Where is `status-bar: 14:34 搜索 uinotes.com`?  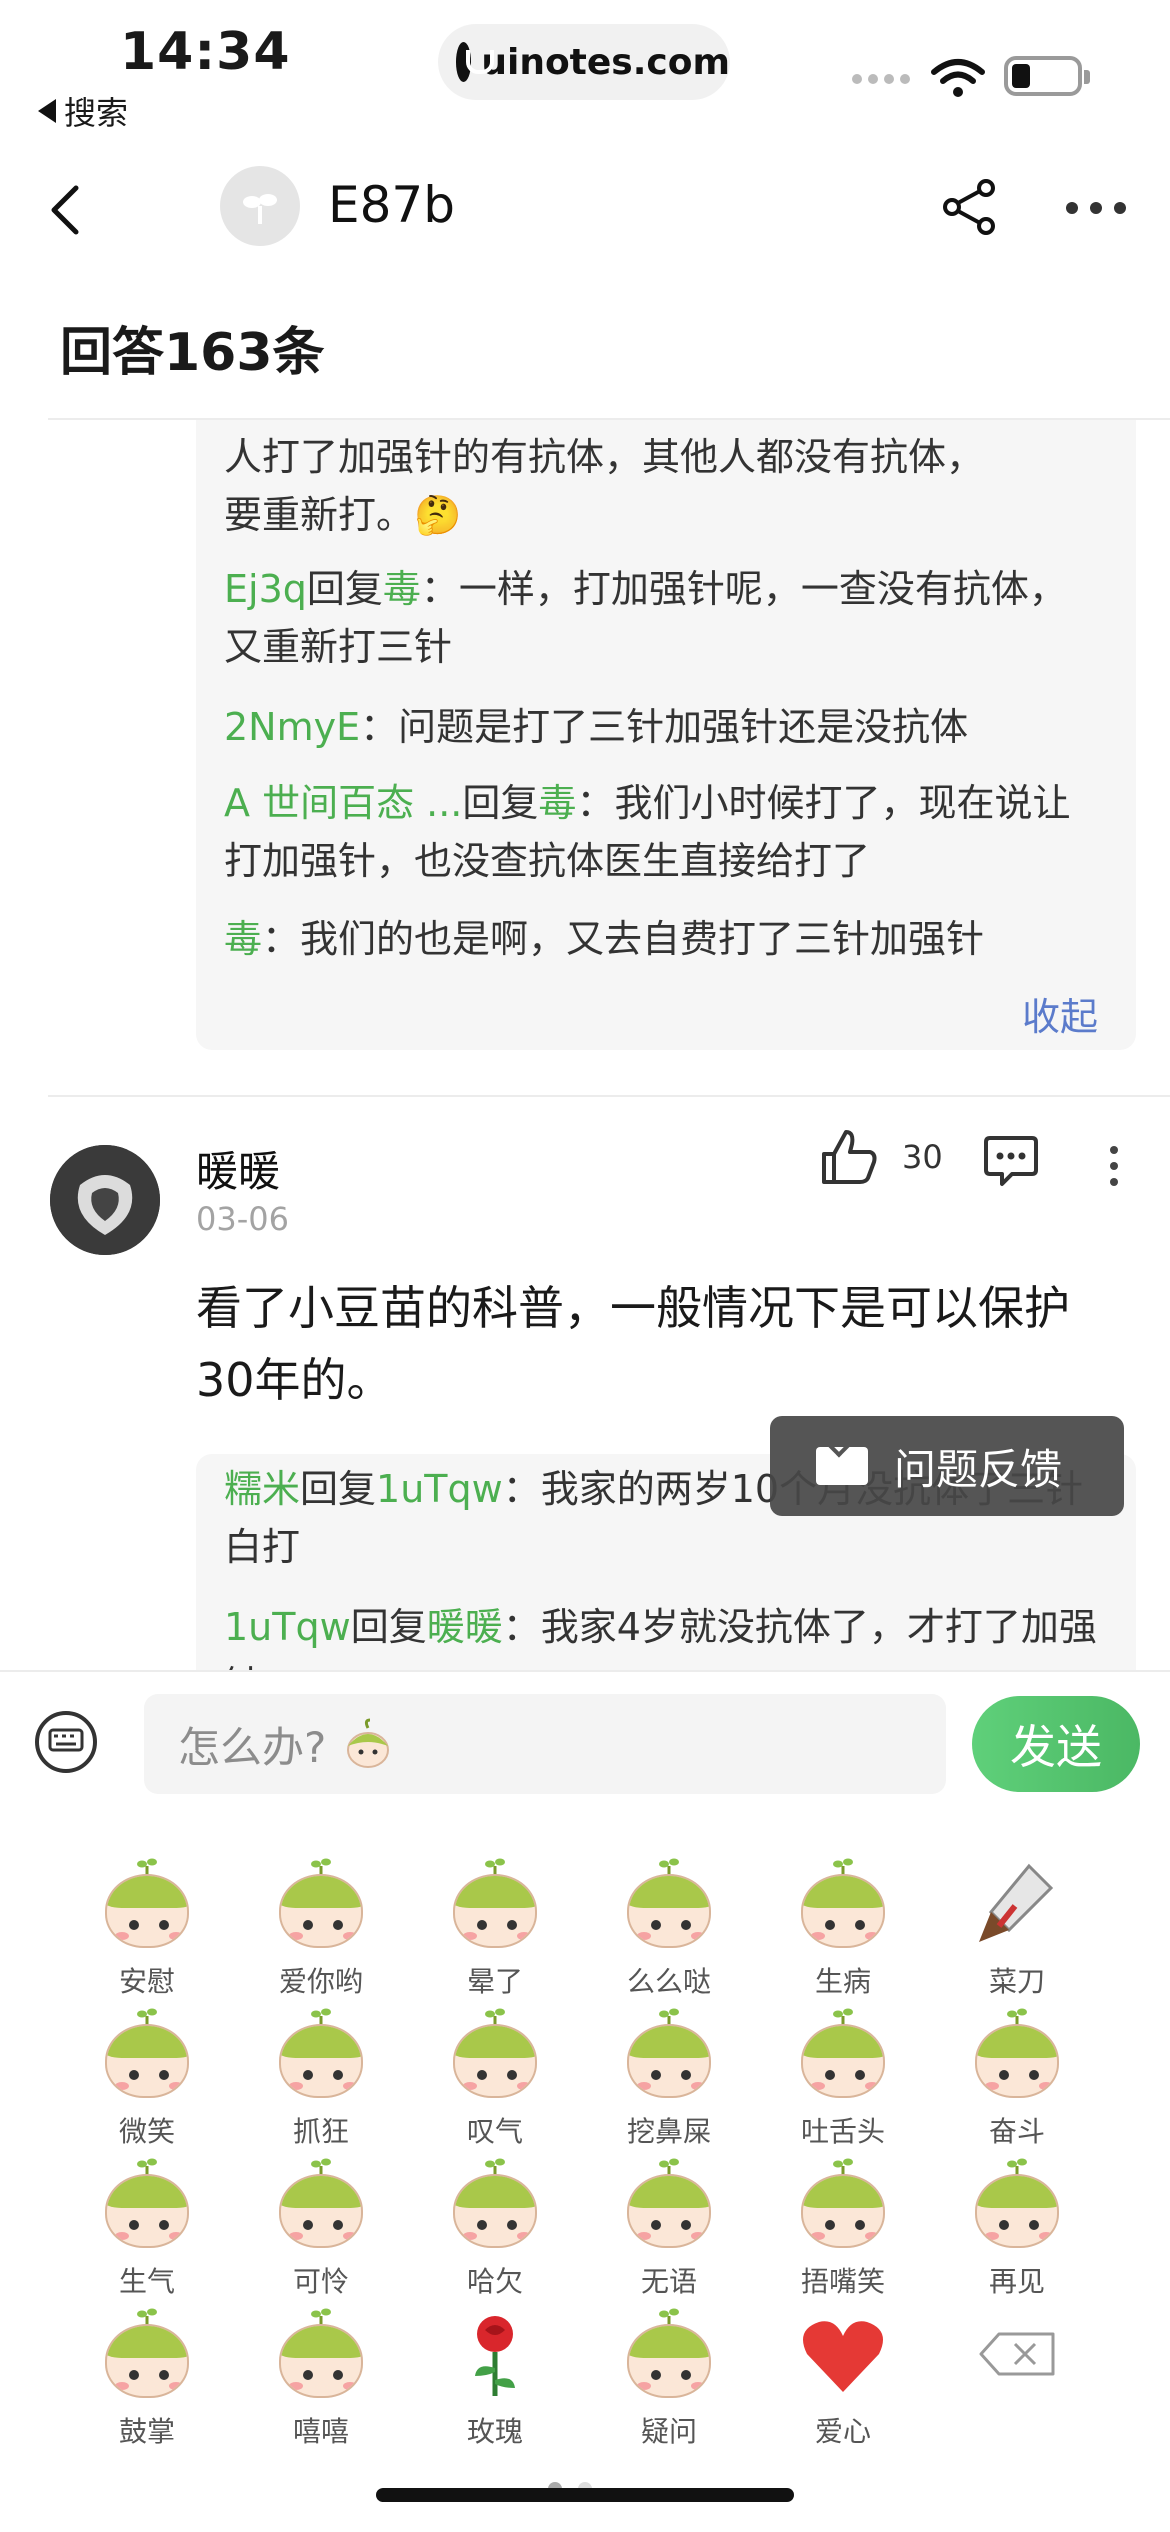
status-bar: 14:34 搜索 uinotes.com is located at coordinates (585, 70).